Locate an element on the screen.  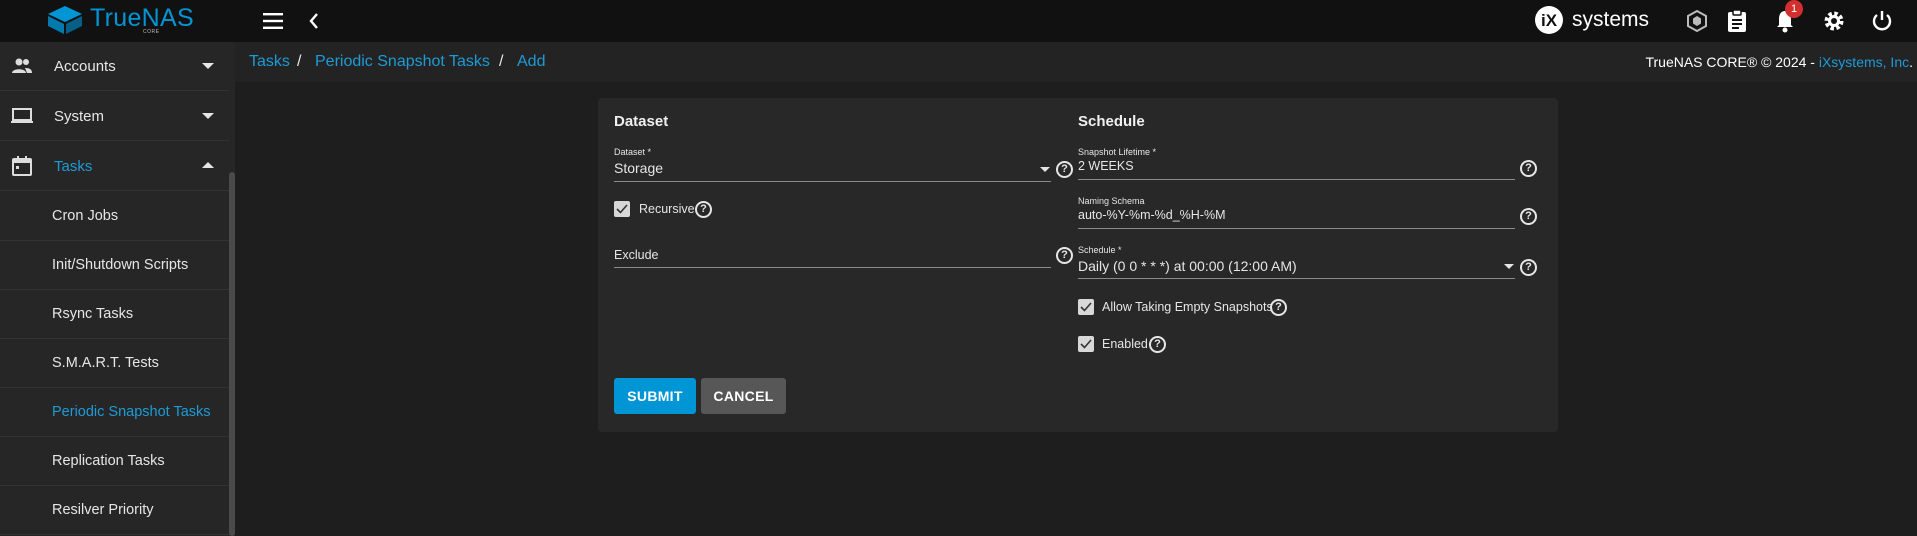
chevron-up-icon is located at coordinates (208, 165).